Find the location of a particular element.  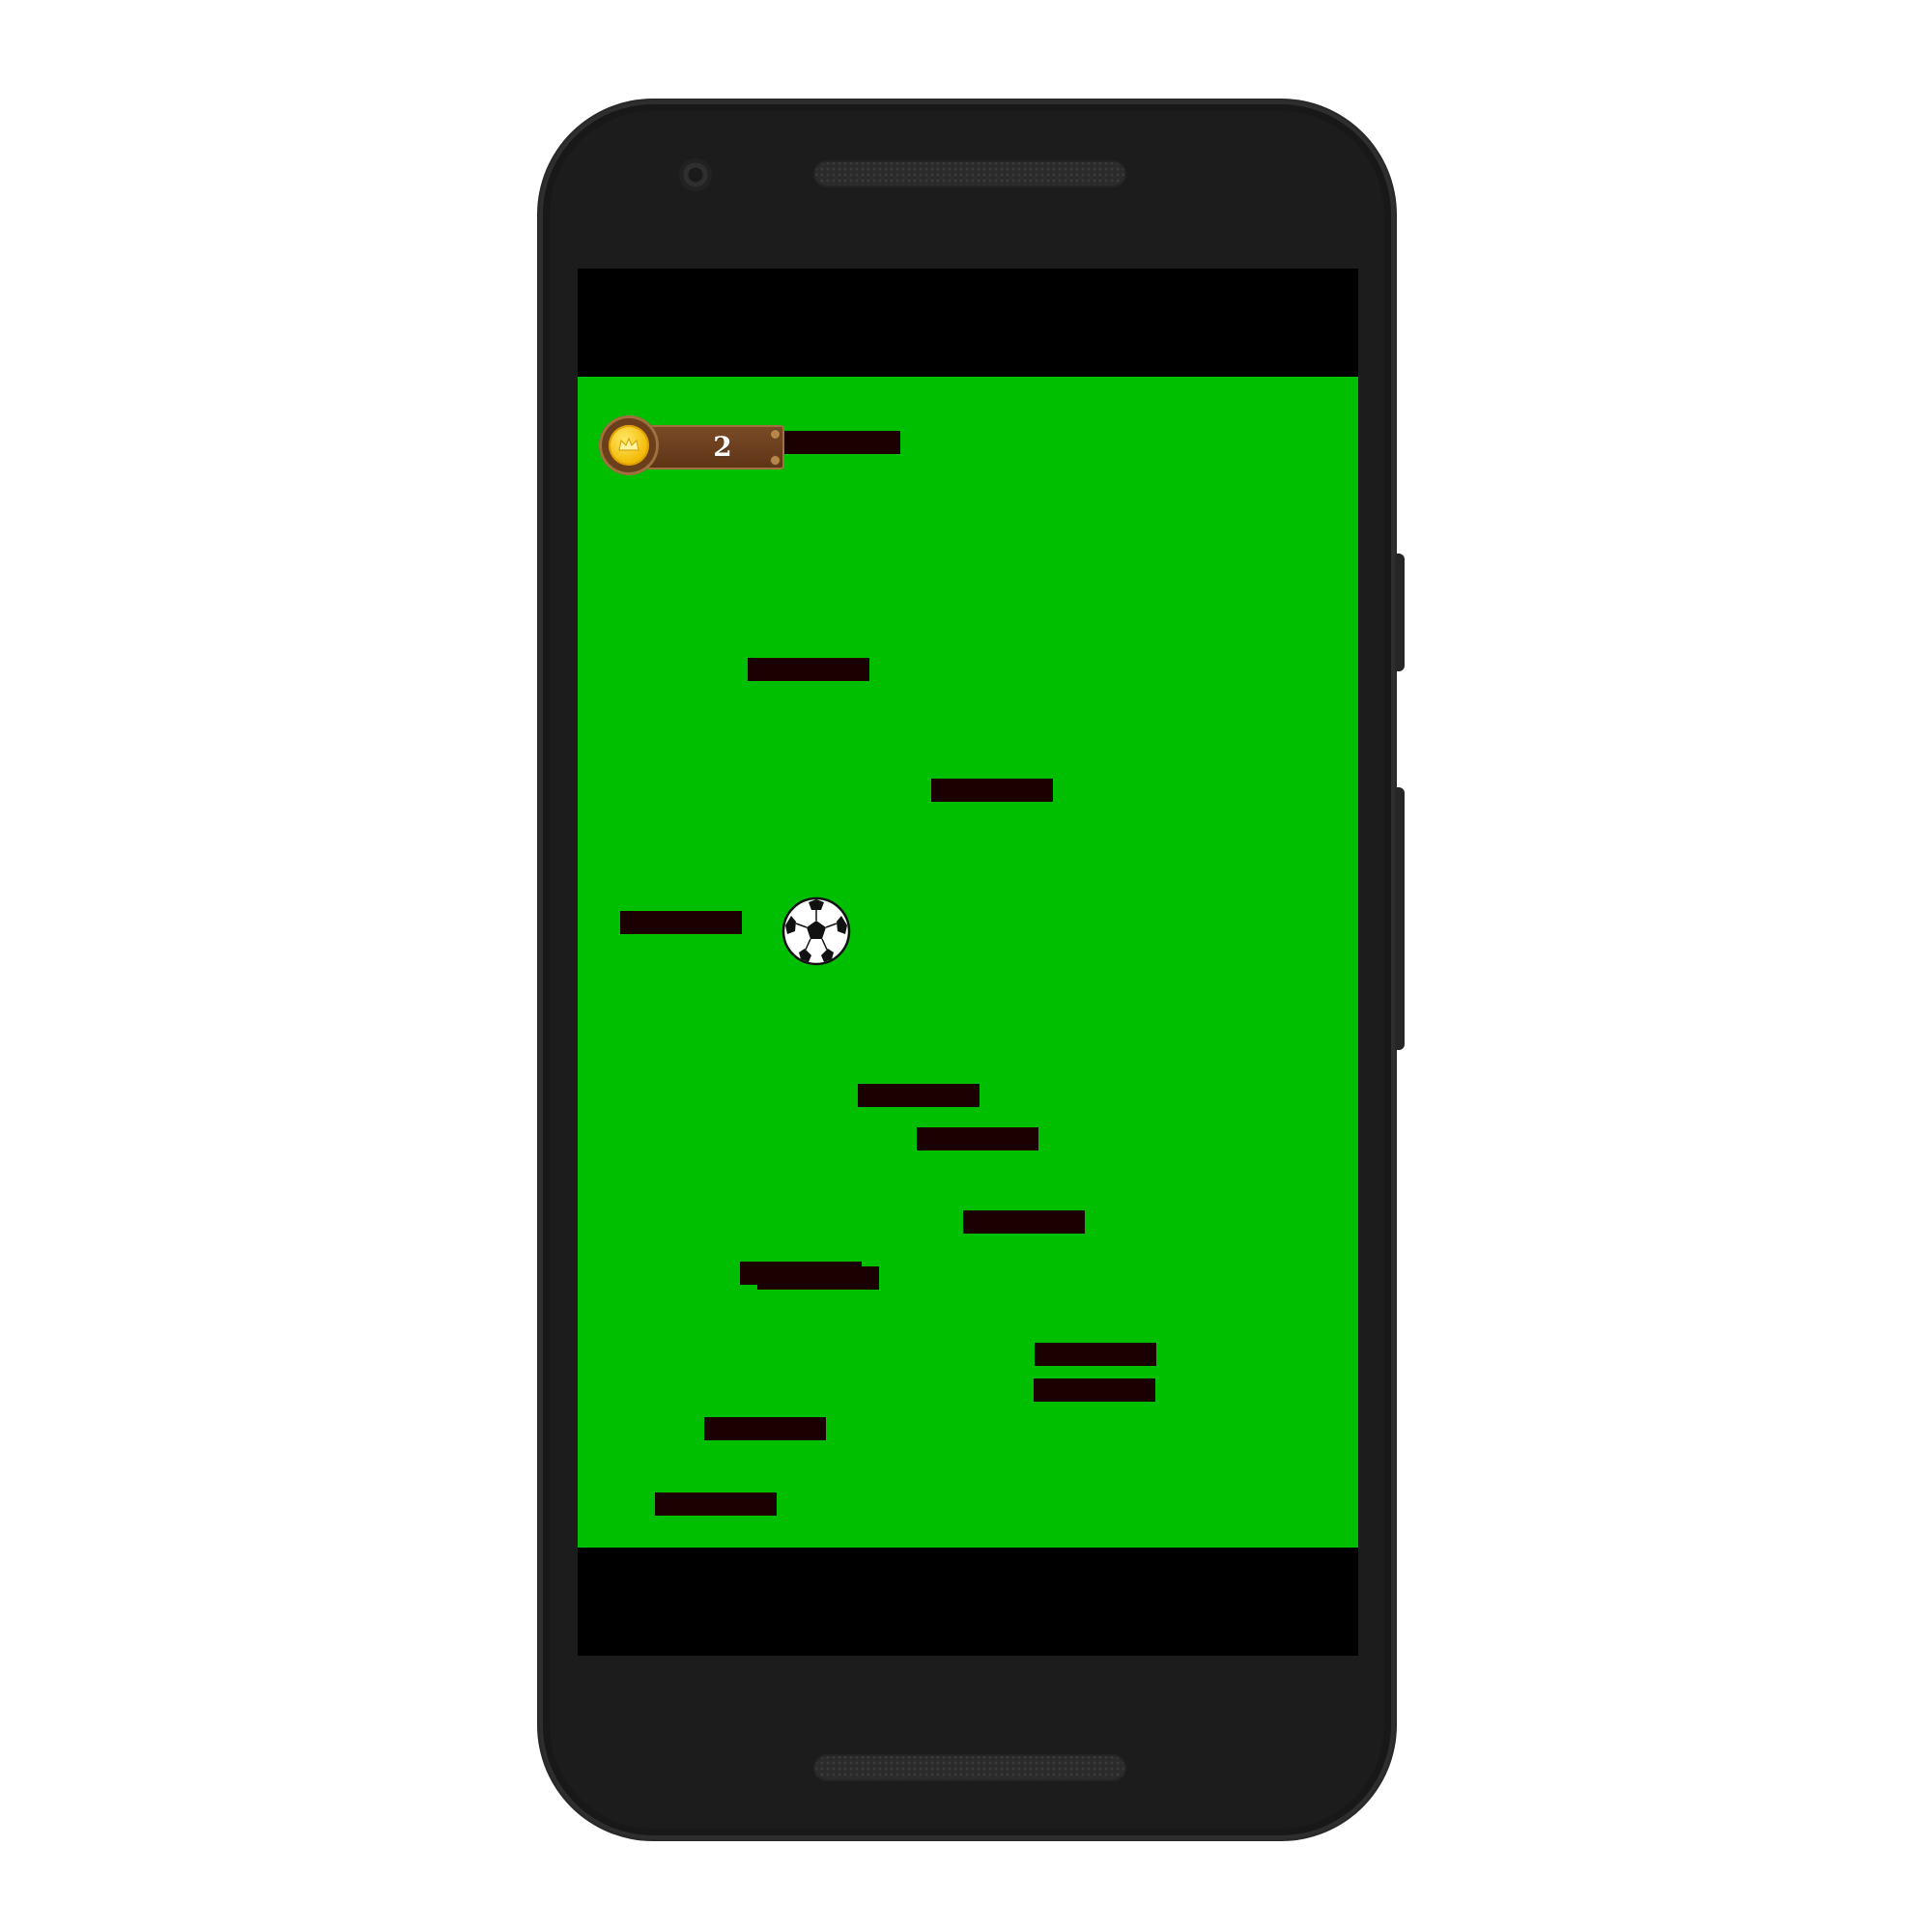

soccer-ball-icon is located at coordinates (816, 931).